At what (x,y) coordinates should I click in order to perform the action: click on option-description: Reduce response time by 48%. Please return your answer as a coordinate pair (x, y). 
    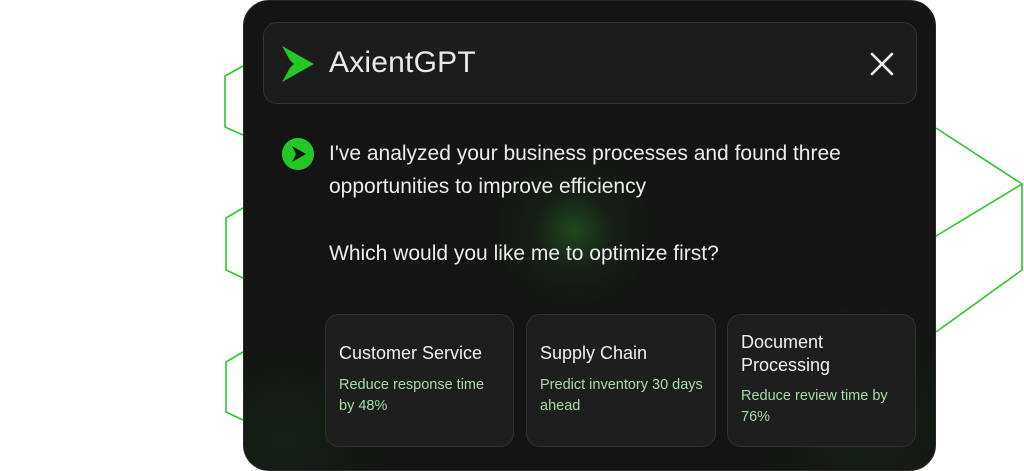
    Looking at the image, I should click on (412, 395).